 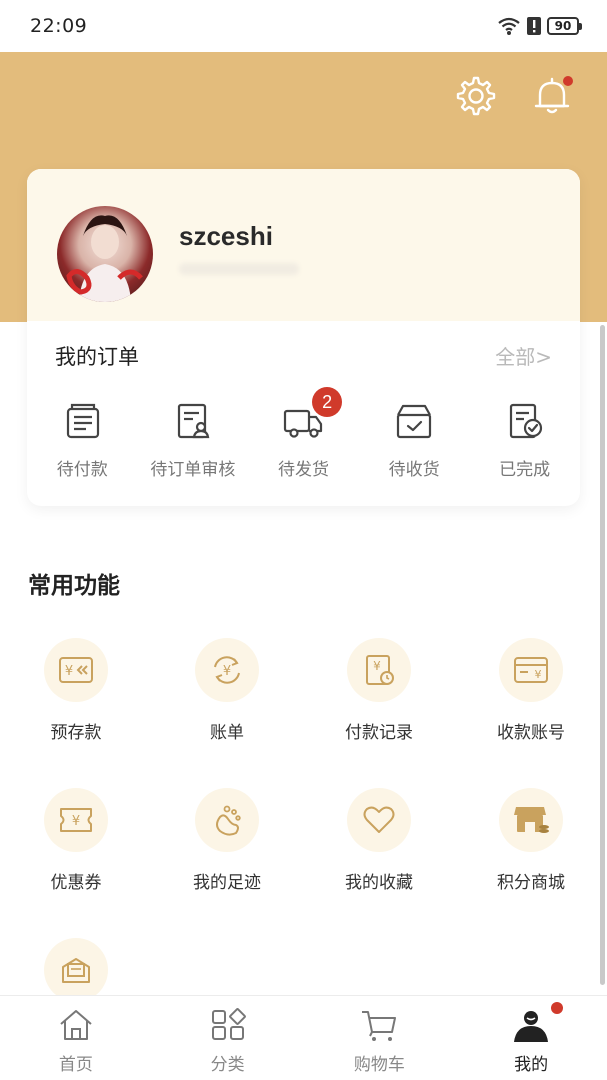 What do you see at coordinates (59, 26) in the screenshot?
I see `status-time: 22:09` at bounding box center [59, 26].